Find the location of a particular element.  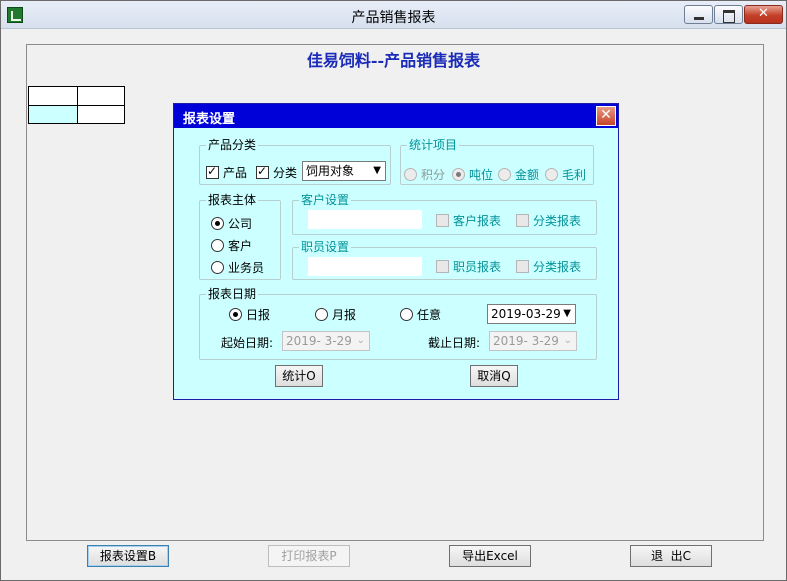

checkbox-label: 客户报表 is located at coordinates (477, 221).